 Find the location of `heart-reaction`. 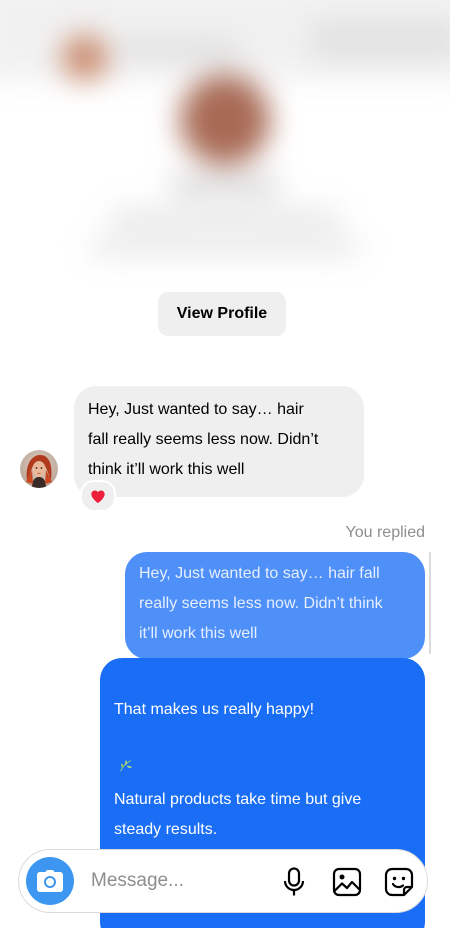

heart-reaction is located at coordinates (98, 496).